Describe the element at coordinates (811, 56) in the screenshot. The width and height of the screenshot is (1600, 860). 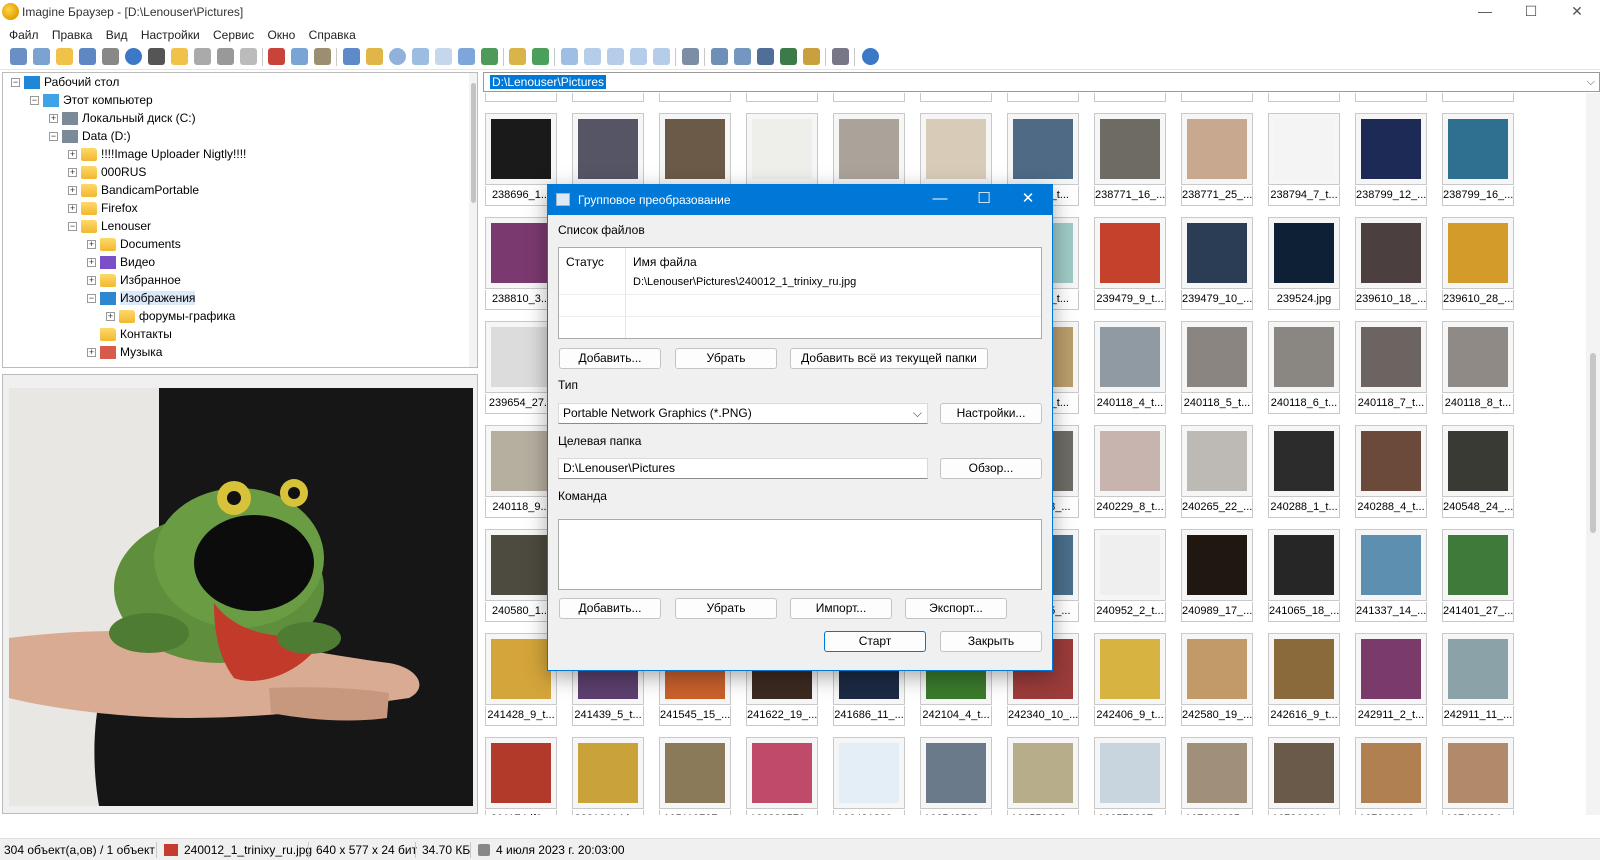
I see `edit-icon` at that location.